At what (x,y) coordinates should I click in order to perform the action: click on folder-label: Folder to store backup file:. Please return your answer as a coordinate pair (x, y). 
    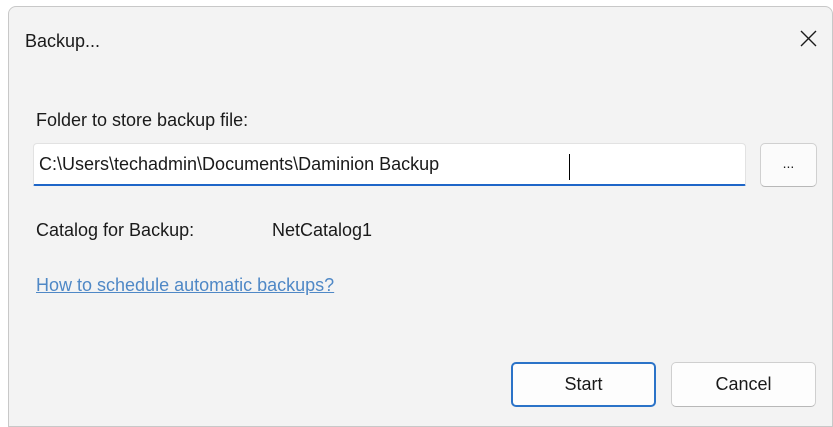
    Looking at the image, I should click on (142, 120).